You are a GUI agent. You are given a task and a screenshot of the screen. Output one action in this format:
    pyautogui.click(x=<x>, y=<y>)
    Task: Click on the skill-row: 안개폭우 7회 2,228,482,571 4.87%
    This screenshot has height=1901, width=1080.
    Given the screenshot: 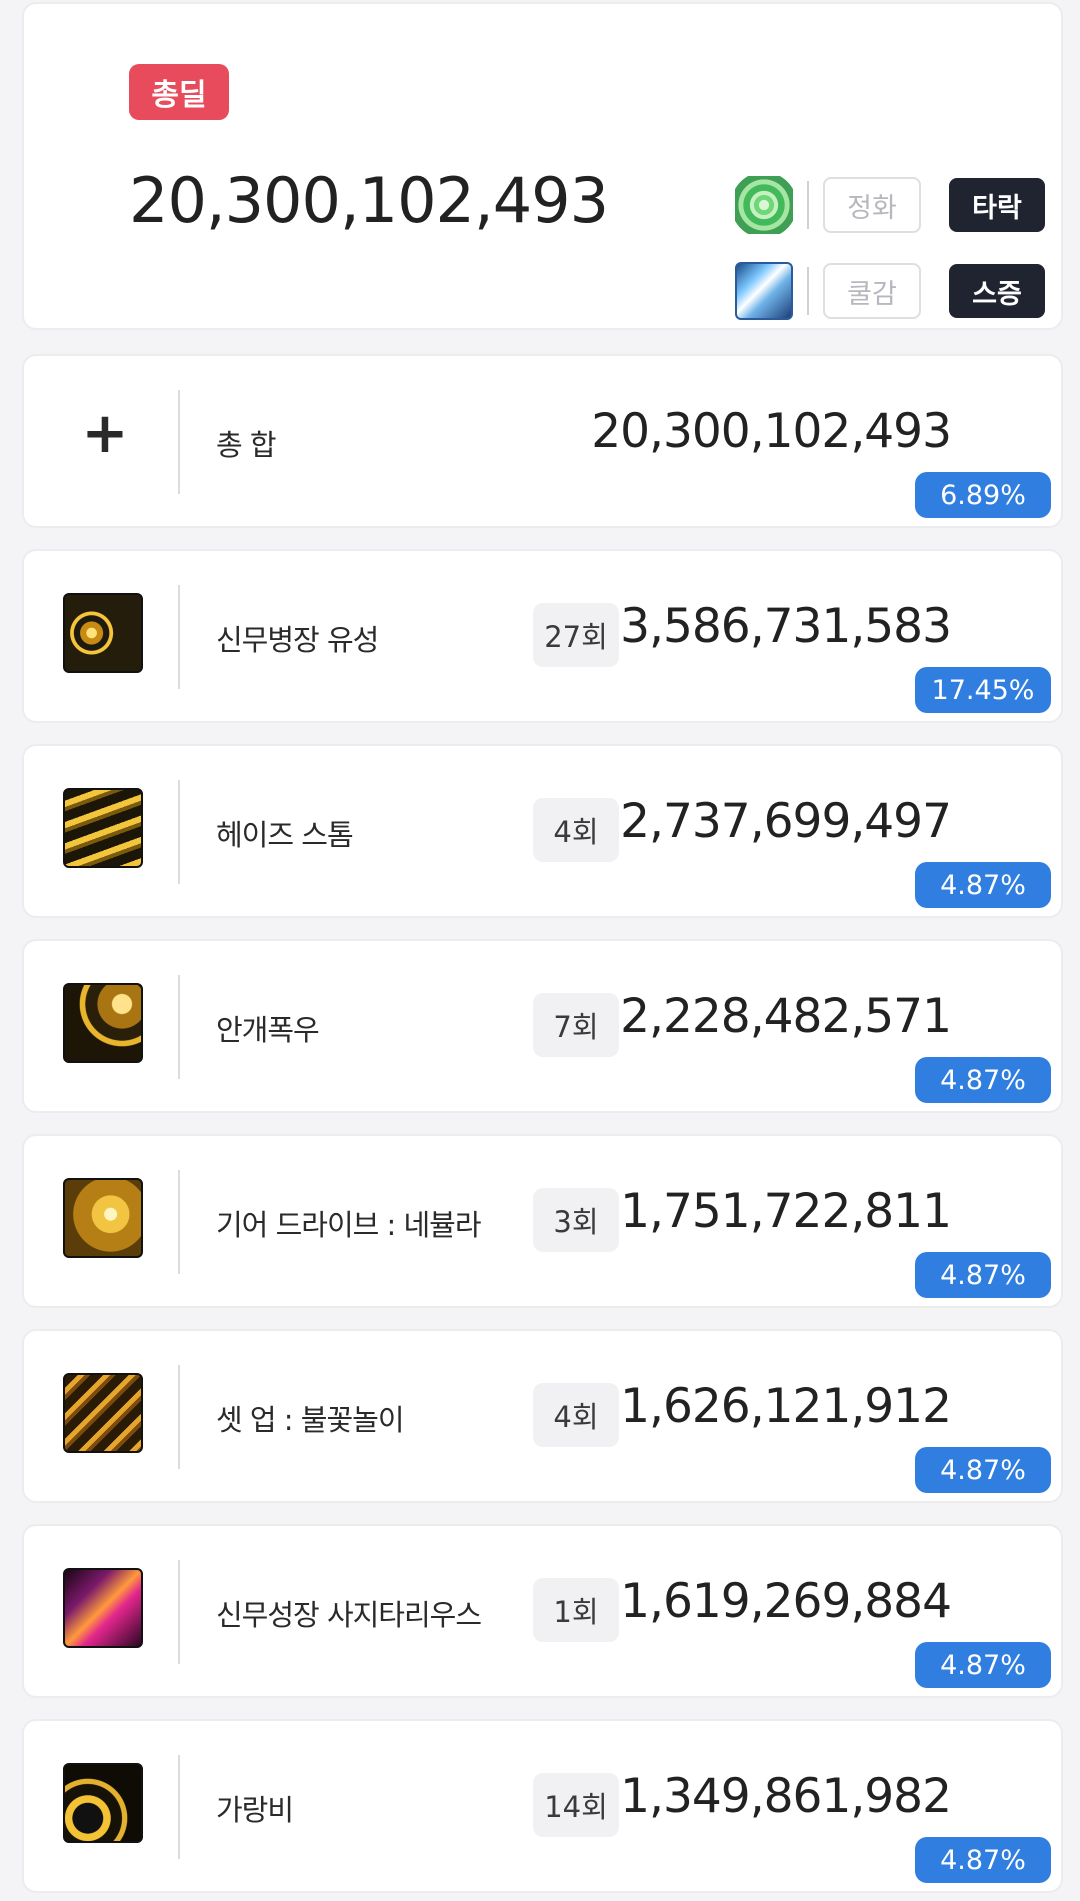 What is the action you would take?
    pyautogui.click(x=542, y=1026)
    